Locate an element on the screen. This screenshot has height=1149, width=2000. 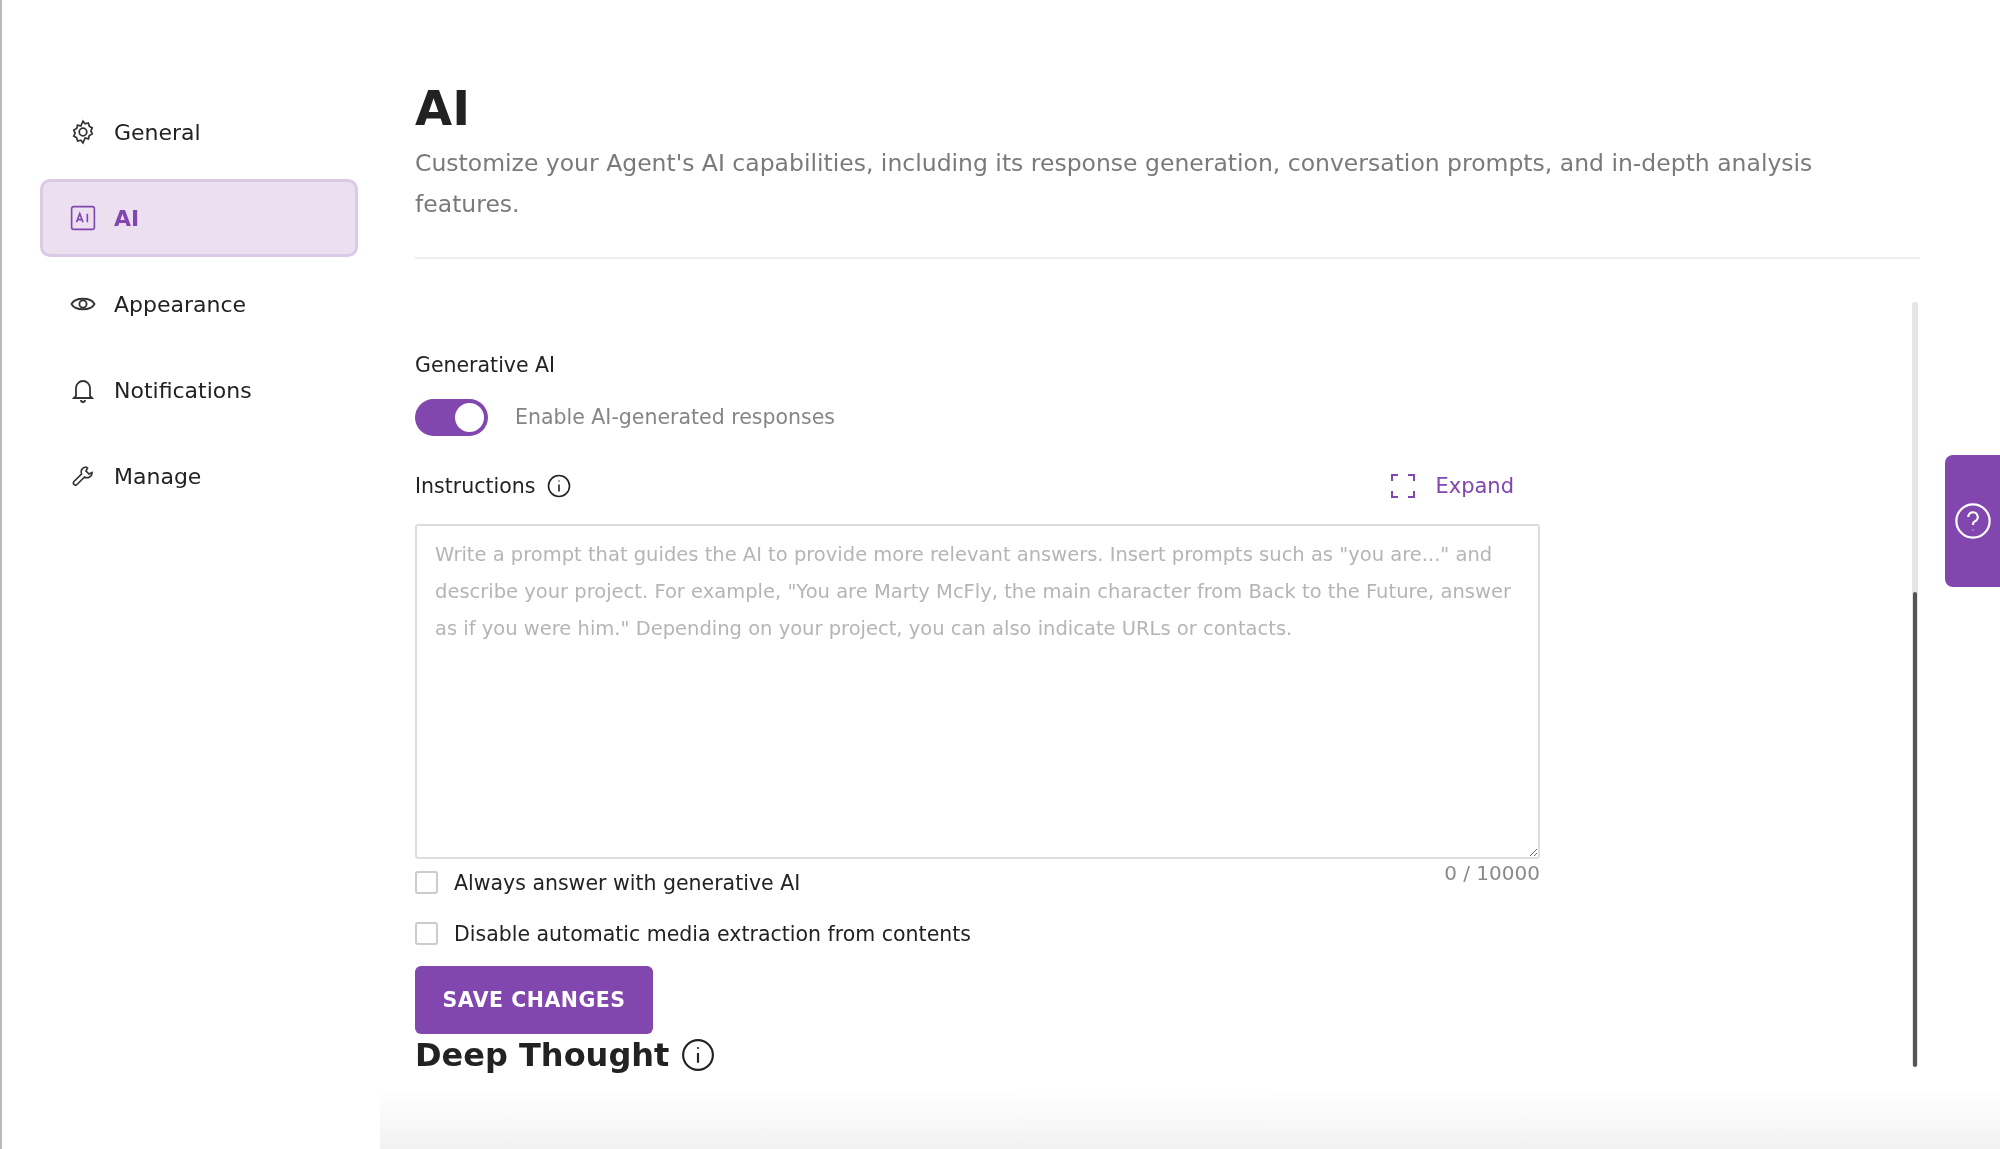
settings-icon is located at coordinates (83, 132).